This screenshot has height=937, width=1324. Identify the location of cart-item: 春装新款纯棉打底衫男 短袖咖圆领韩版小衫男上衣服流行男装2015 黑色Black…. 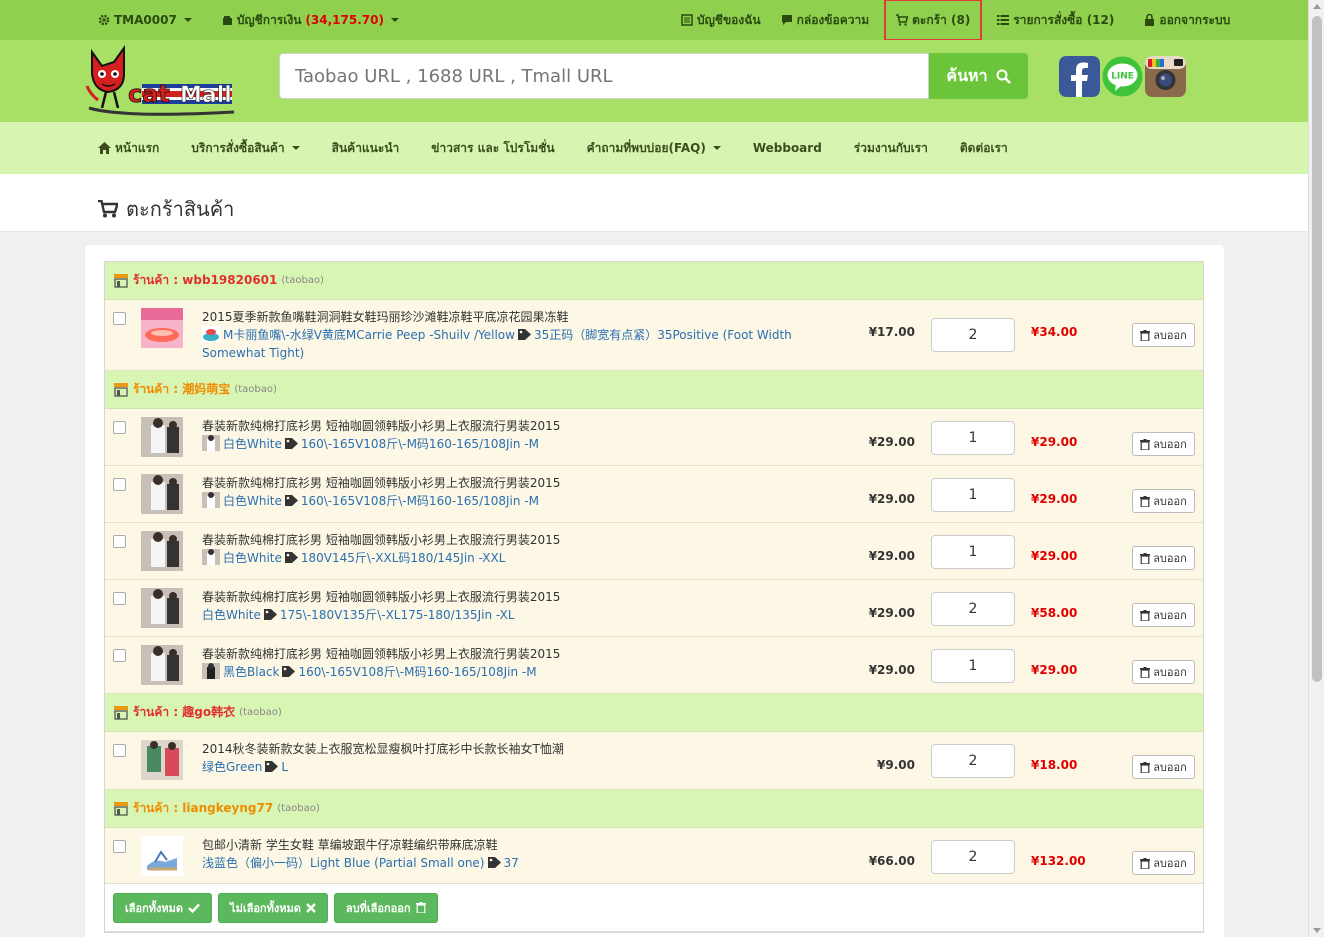
(654, 665).